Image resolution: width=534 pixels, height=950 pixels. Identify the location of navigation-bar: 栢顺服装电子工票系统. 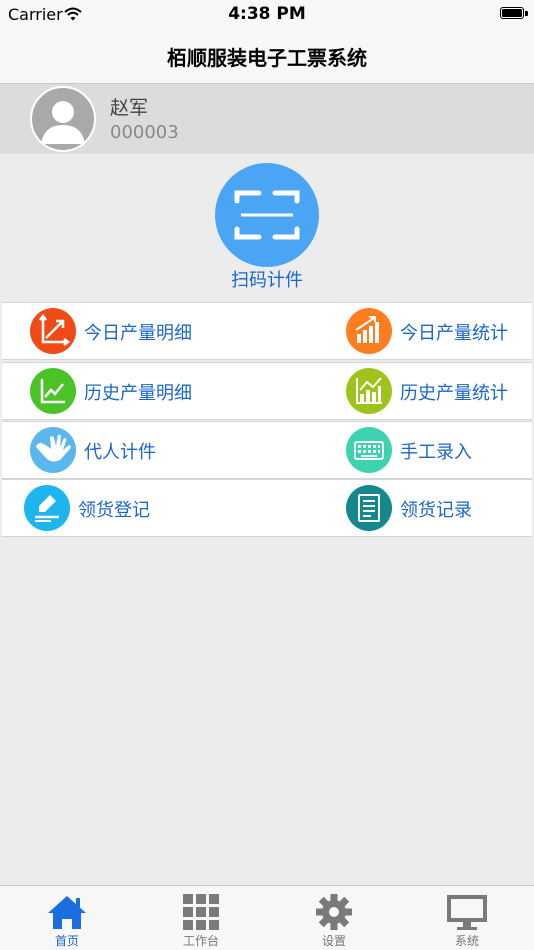
(267, 56).